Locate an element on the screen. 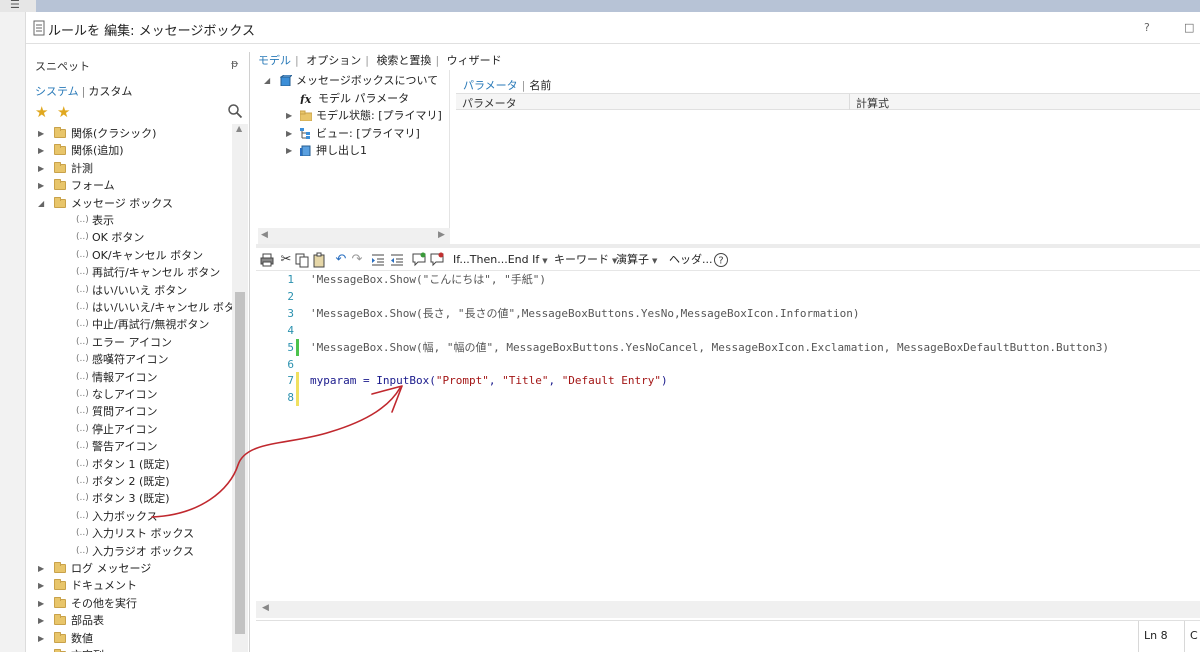  cut-icon: ✂ is located at coordinates (286, 260).